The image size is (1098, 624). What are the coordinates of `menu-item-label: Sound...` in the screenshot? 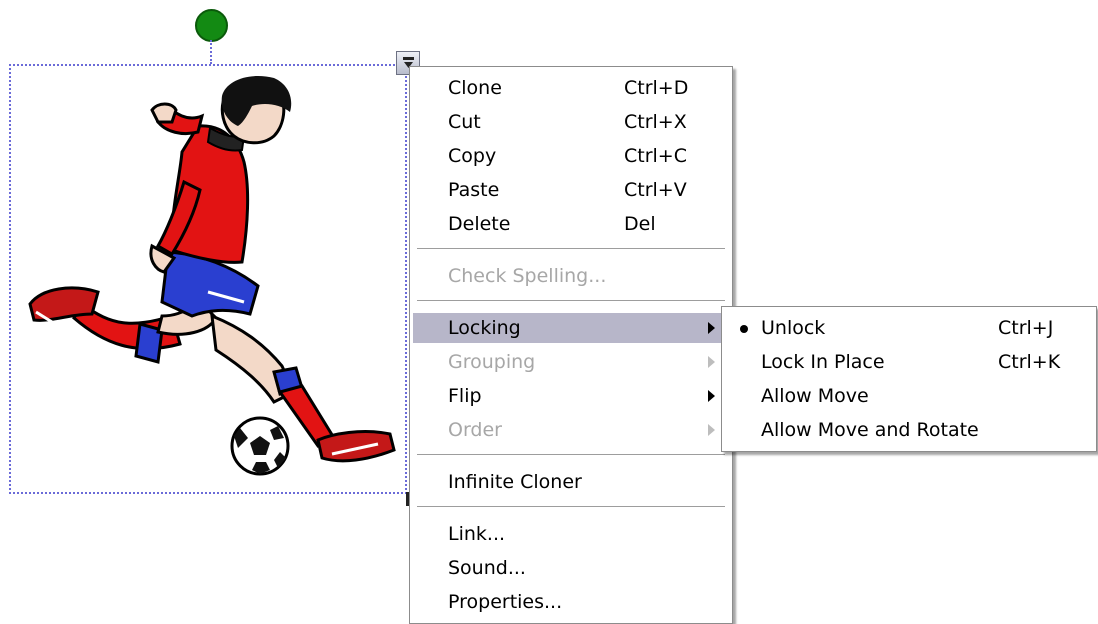 It's located at (487, 568).